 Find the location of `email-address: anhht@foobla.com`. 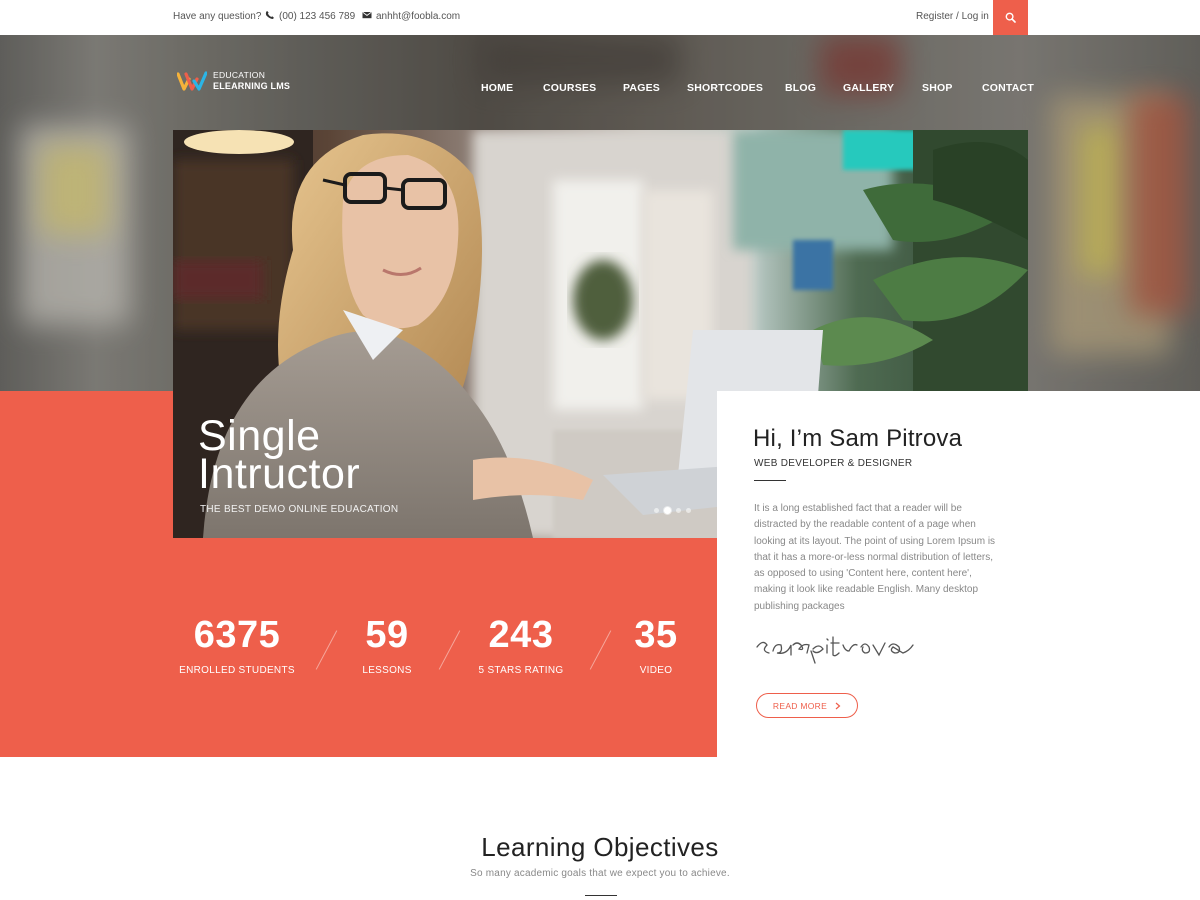

email-address: anhht@foobla.com is located at coordinates (418, 16).